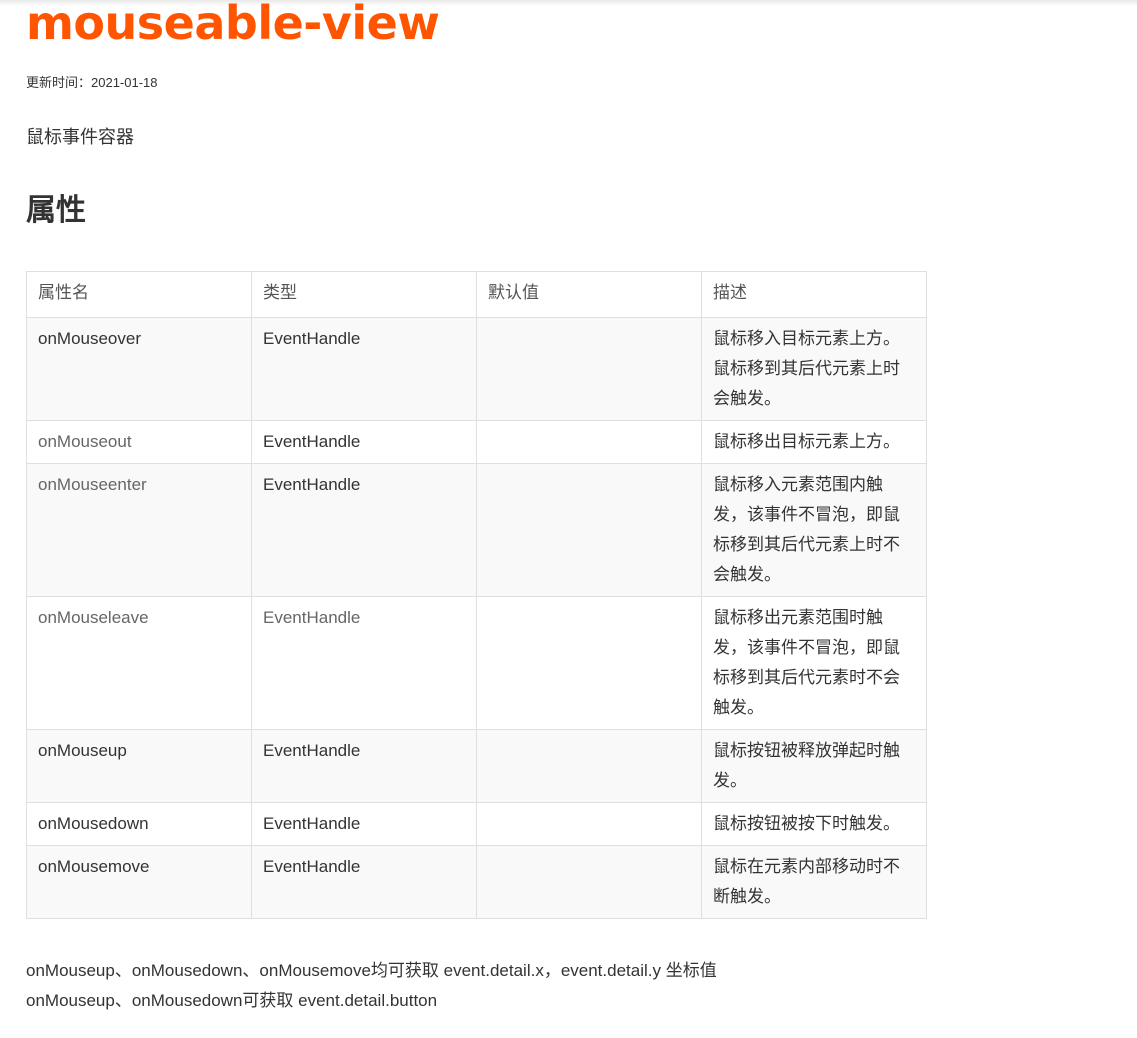  Describe the element at coordinates (139, 824) in the screenshot. I see `prop-name: onMousedown` at that location.